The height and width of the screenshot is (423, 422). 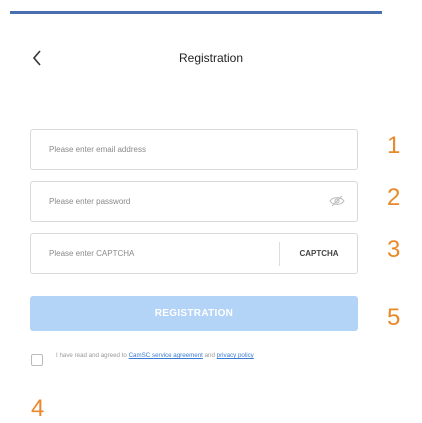 I want to click on annotation-number-4: 4, so click(x=38, y=408).